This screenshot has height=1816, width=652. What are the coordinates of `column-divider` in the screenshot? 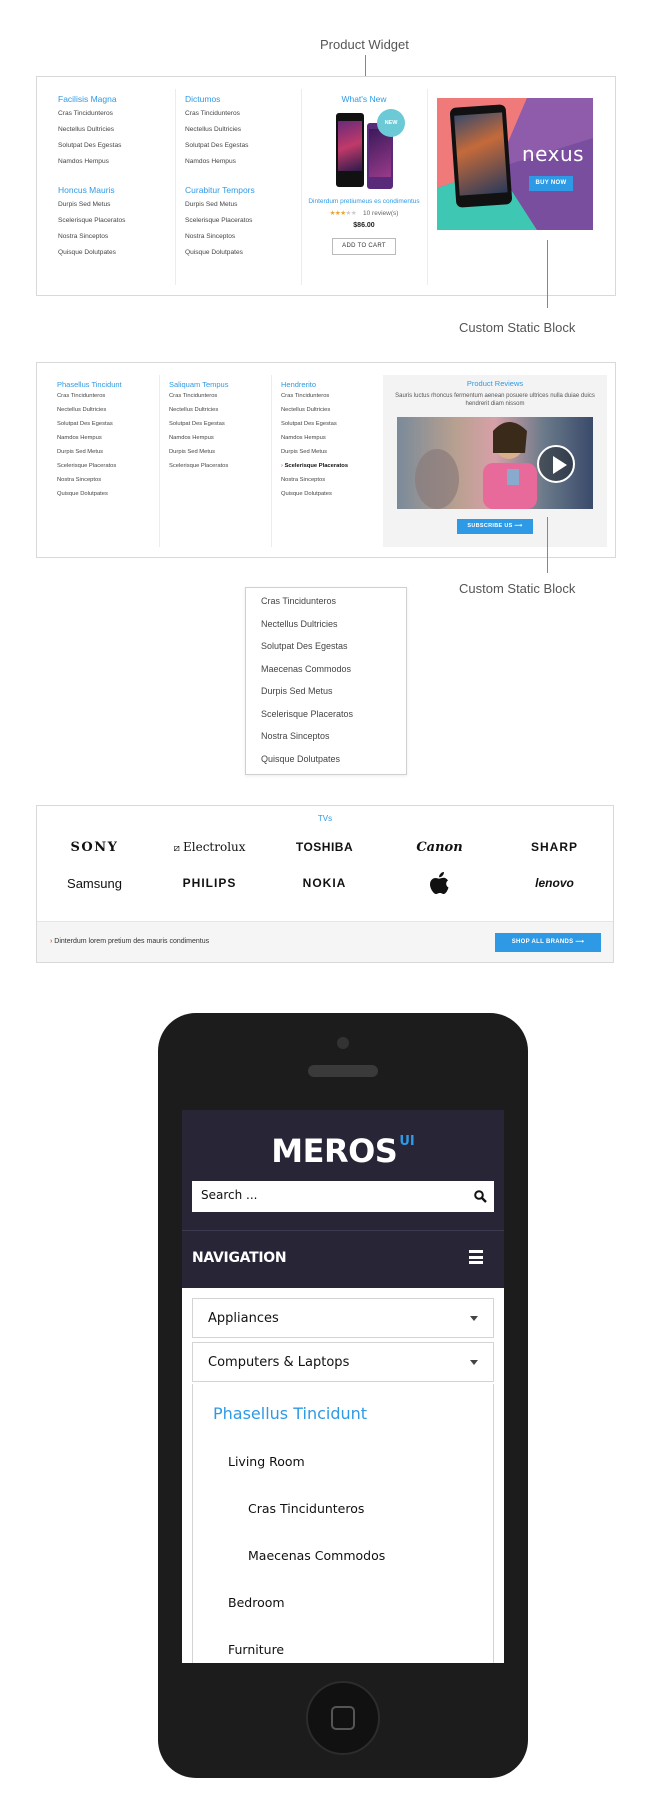 It's located at (175, 187).